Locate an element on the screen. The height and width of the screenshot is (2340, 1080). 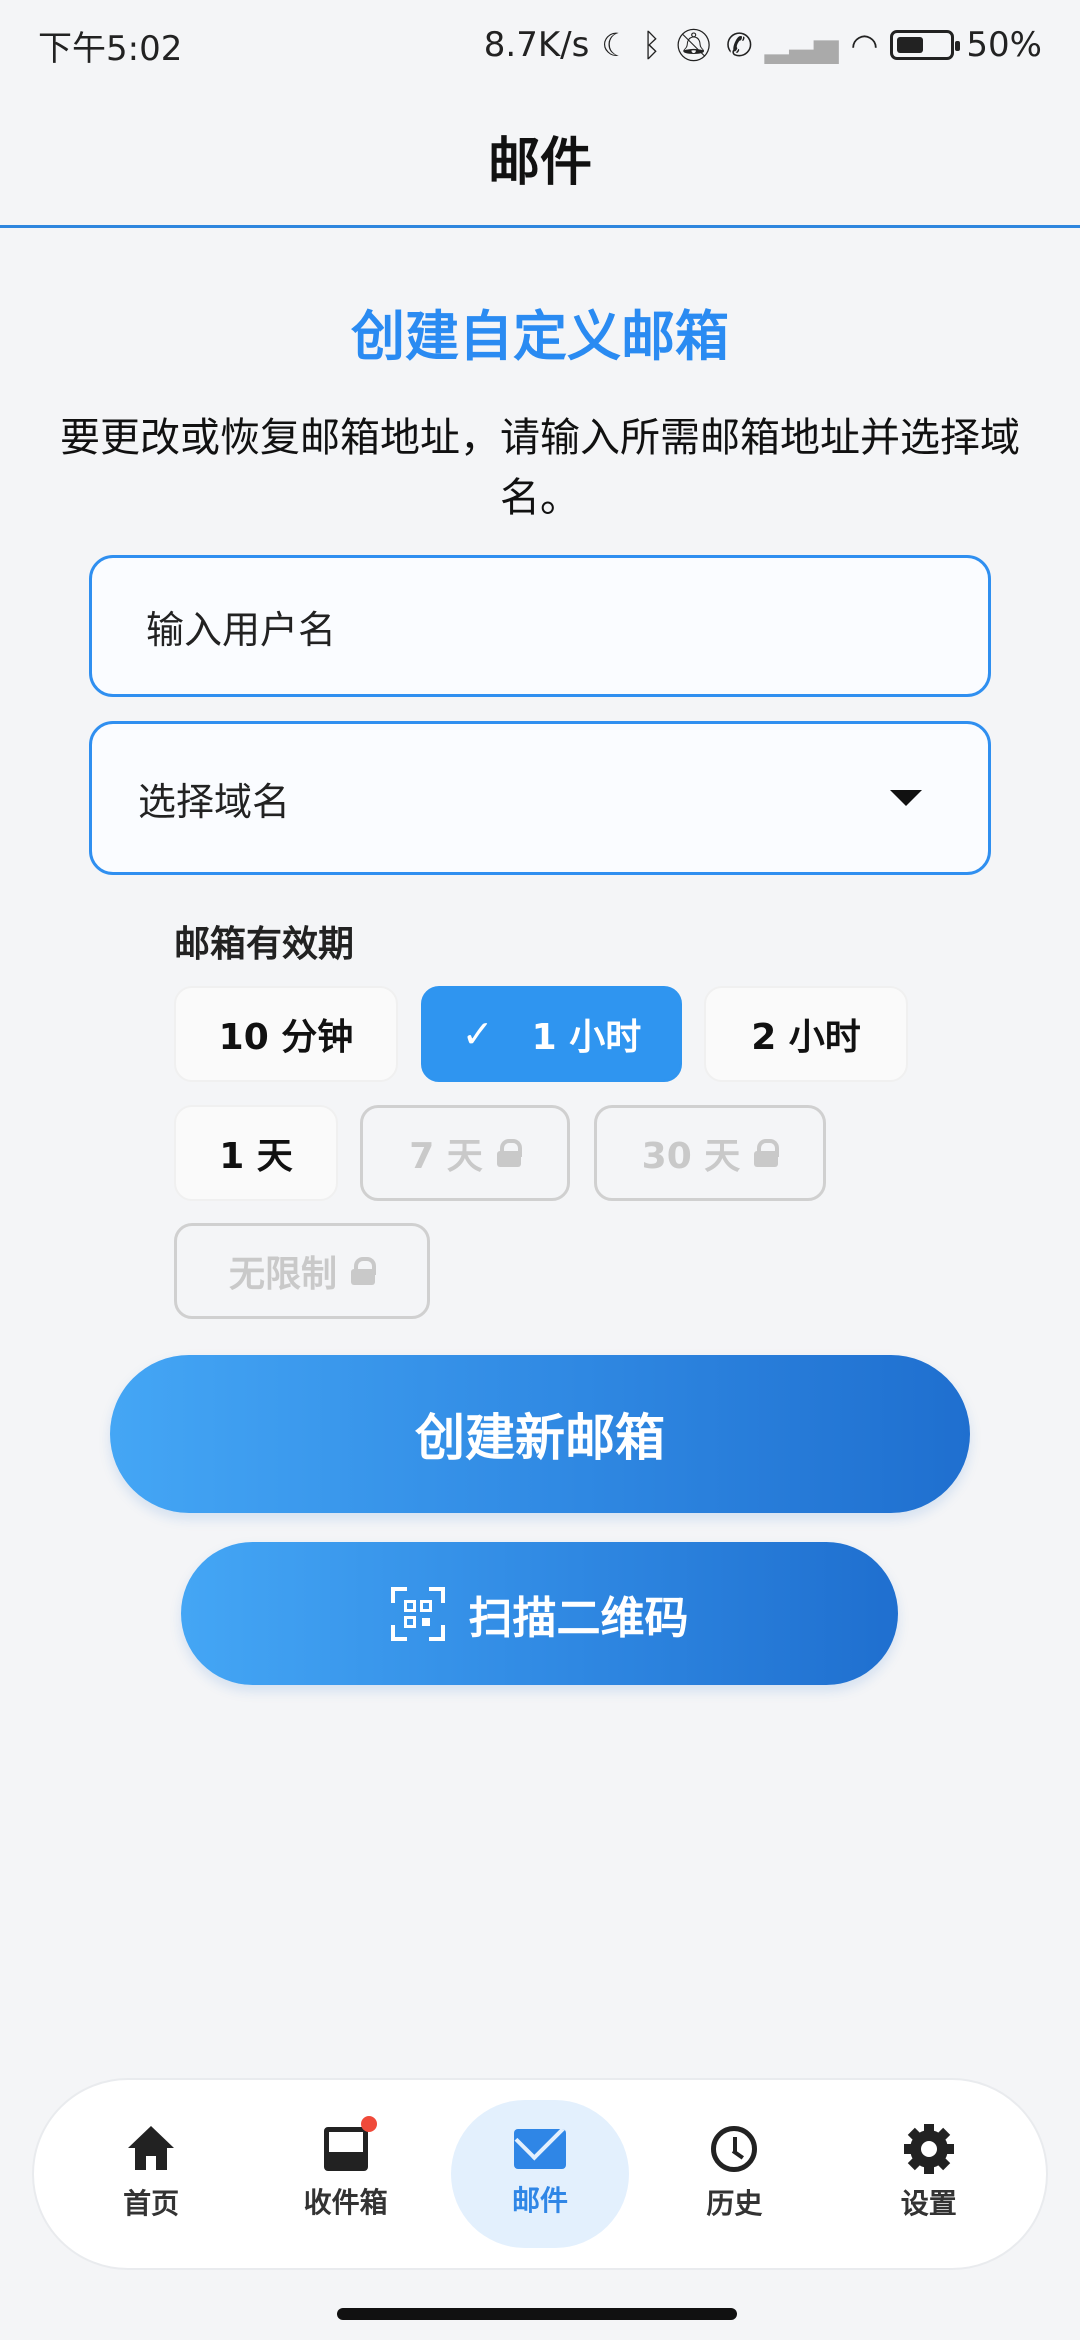
status-icons: 8.7K/s ☾ ᛒ 🔕︎ ✆ ▂▃▅ ◠ 50% is located at coordinates (763, 45).